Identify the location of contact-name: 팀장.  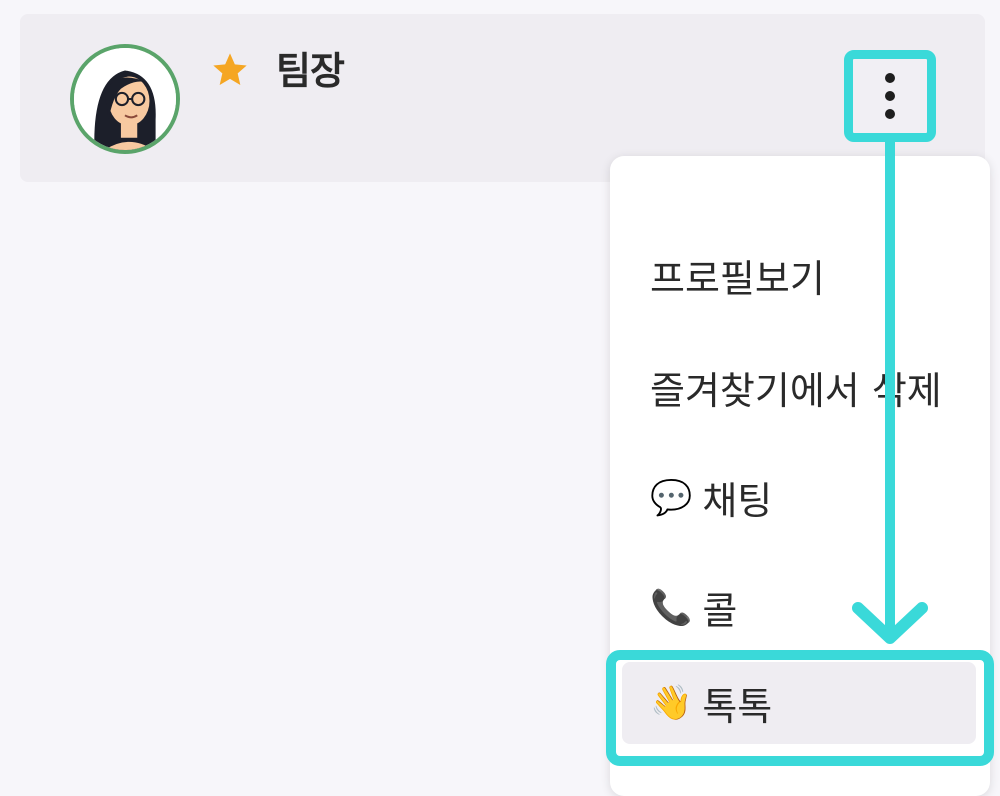
(310, 71).